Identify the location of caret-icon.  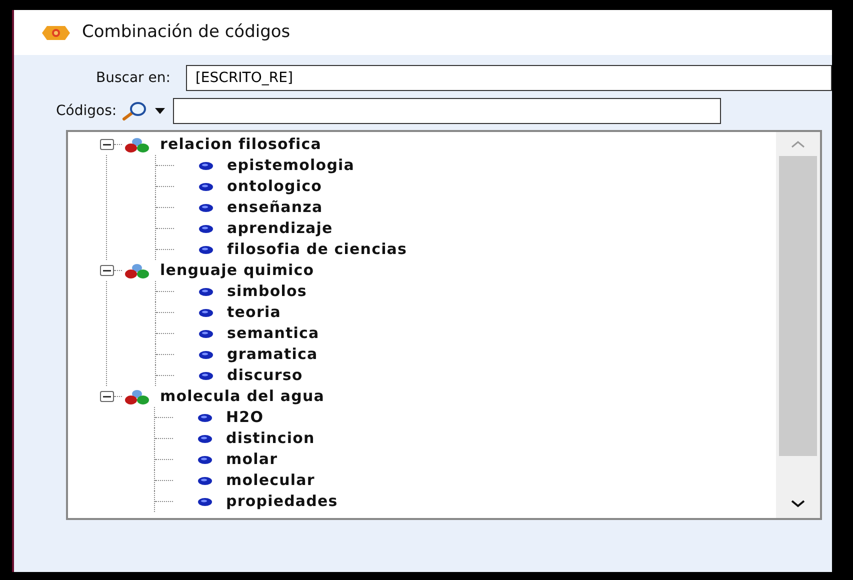
(159, 111).